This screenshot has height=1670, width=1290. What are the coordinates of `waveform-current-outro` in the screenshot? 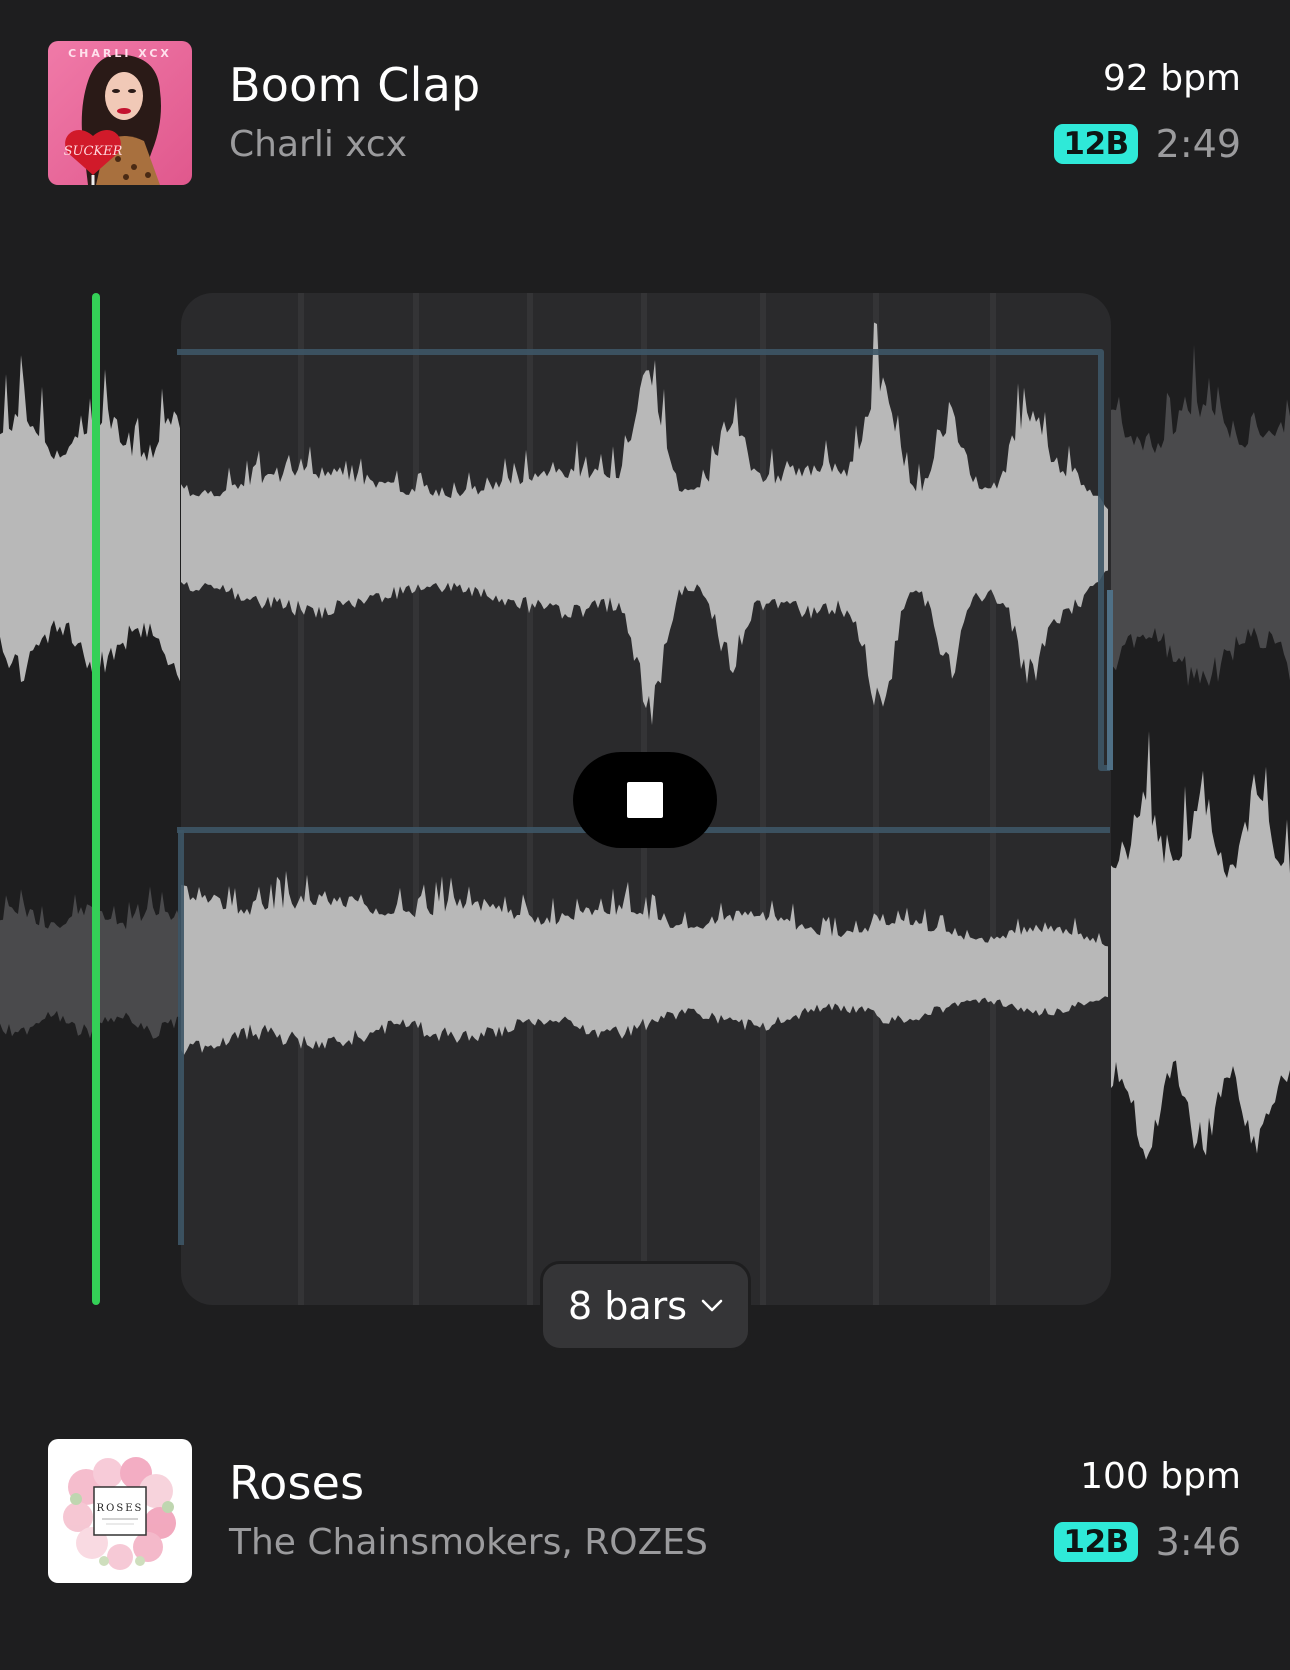 It's located at (1200, 515).